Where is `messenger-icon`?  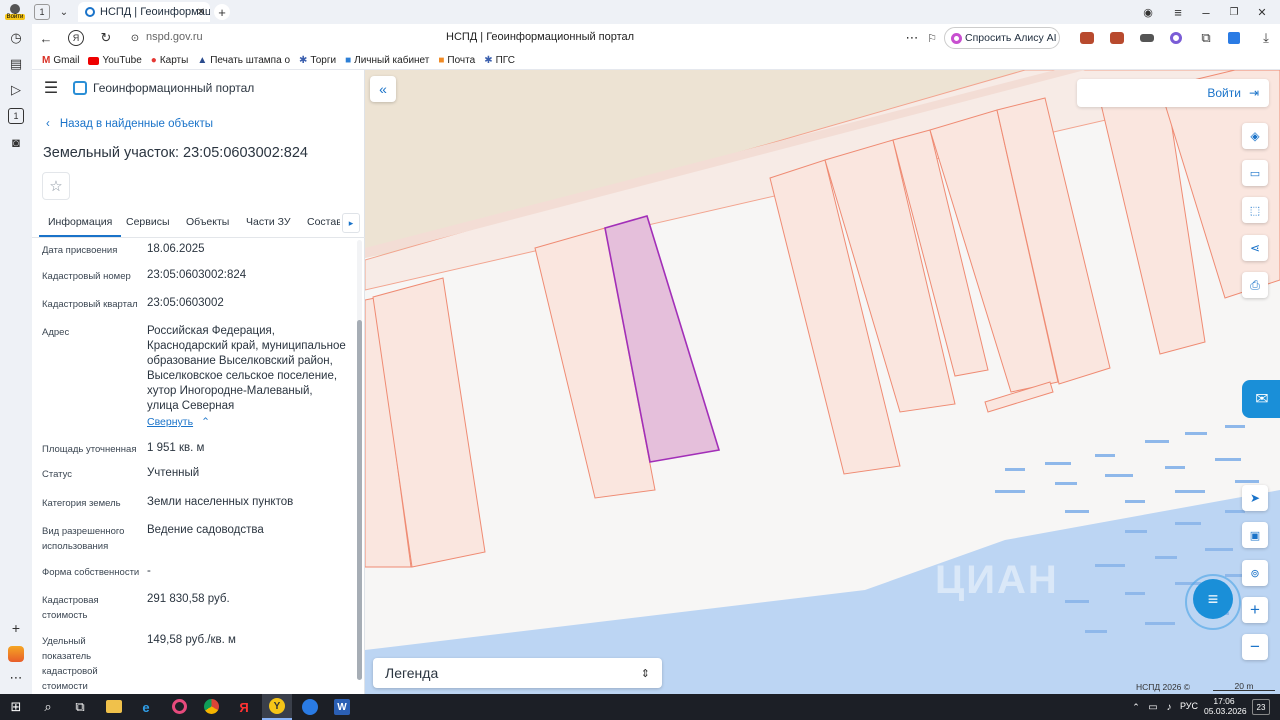 messenger-icon is located at coordinates (310, 707).